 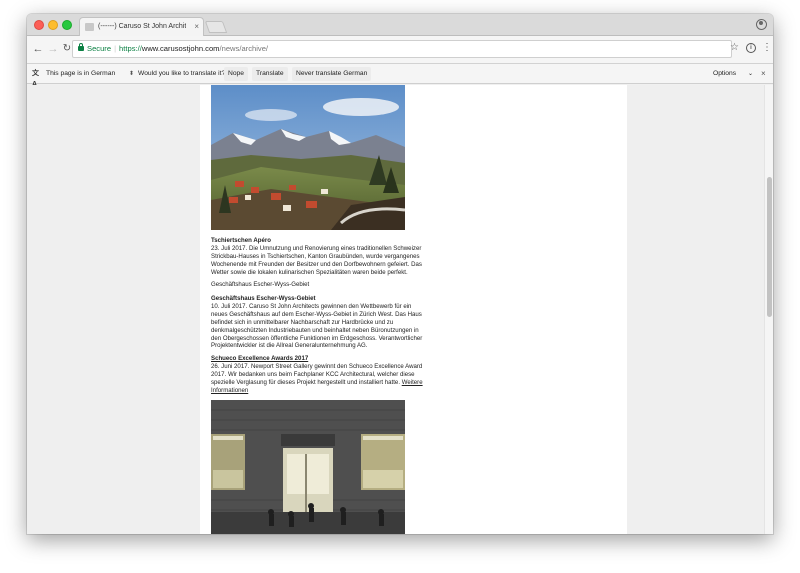 What do you see at coordinates (196, 27) in the screenshot?
I see `tab-close-icon: ×` at bounding box center [196, 27].